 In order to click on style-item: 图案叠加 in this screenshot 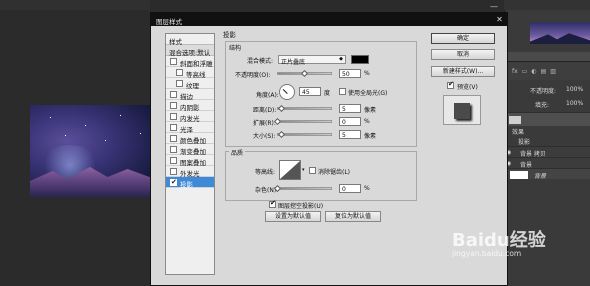, I will do `click(190, 161)`.